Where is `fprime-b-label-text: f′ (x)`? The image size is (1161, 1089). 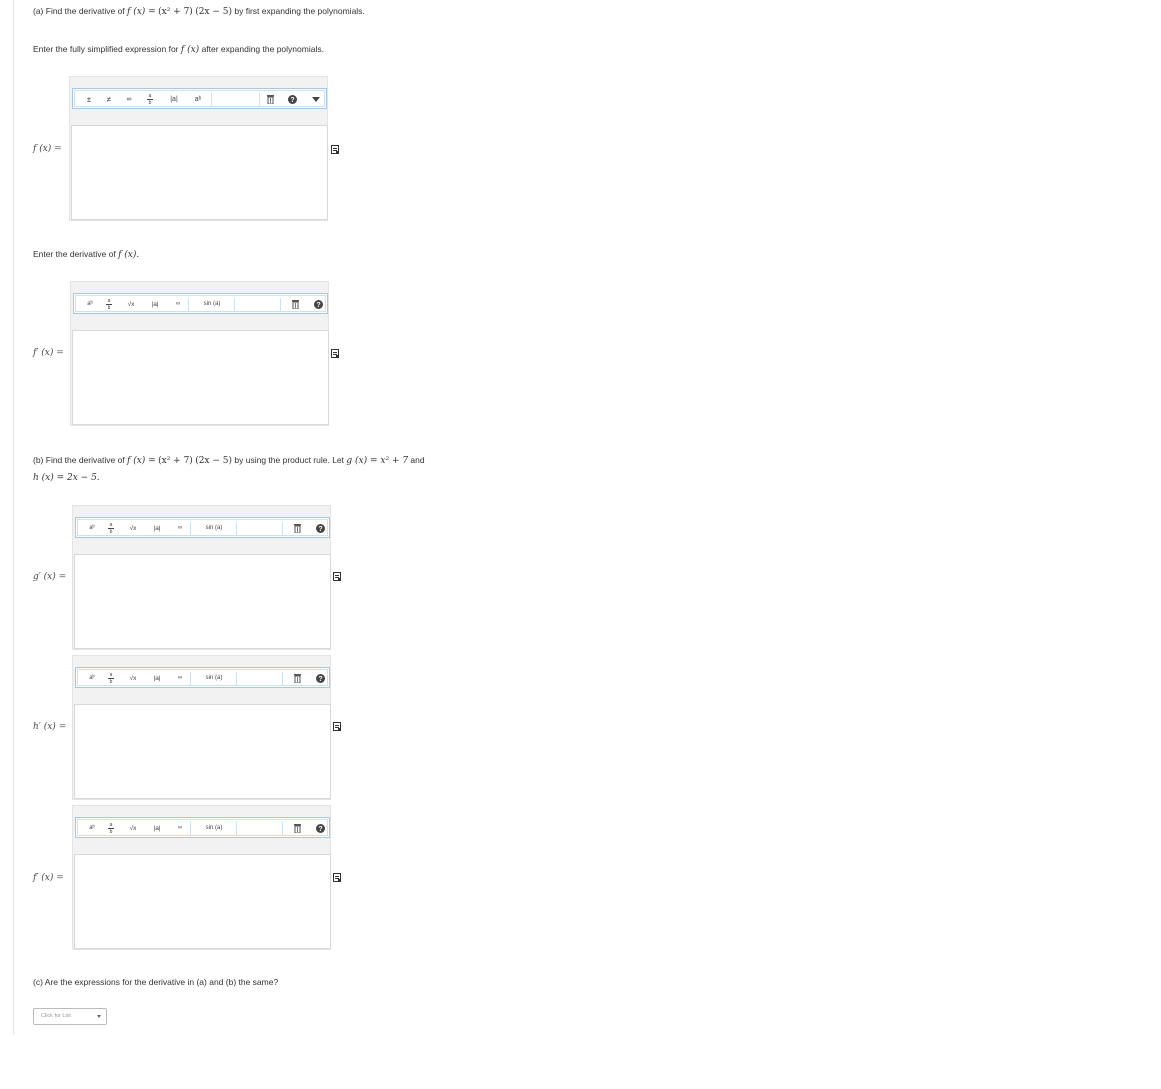 fprime-b-label-text: f′ (x) is located at coordinates (43, 878).